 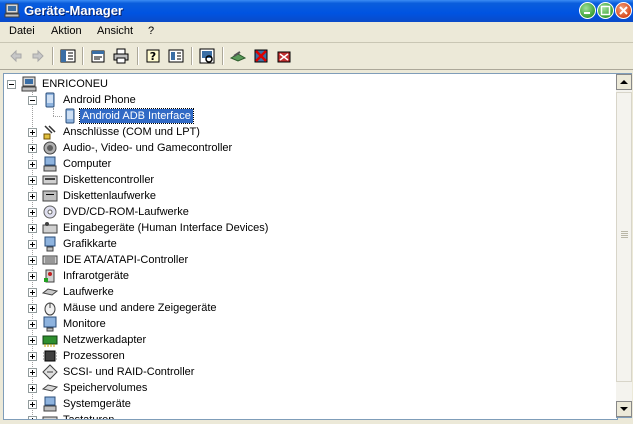 What do you see at coordinates (587, 10) in the screenshot?
I see `minimize-button` at bounding box center [587, 10].